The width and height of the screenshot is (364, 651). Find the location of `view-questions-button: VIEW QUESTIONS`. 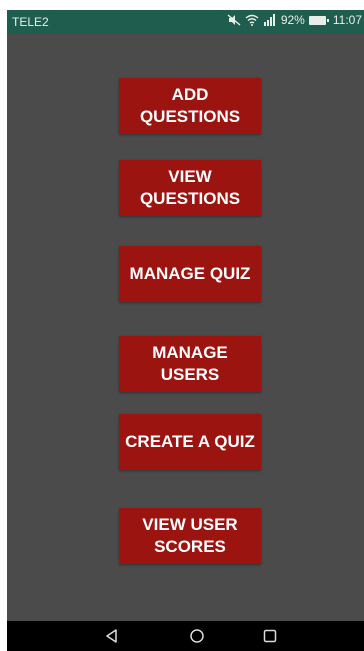

view-questions-button: VIEW QUESTIONS is located at coordinates (190, 188).